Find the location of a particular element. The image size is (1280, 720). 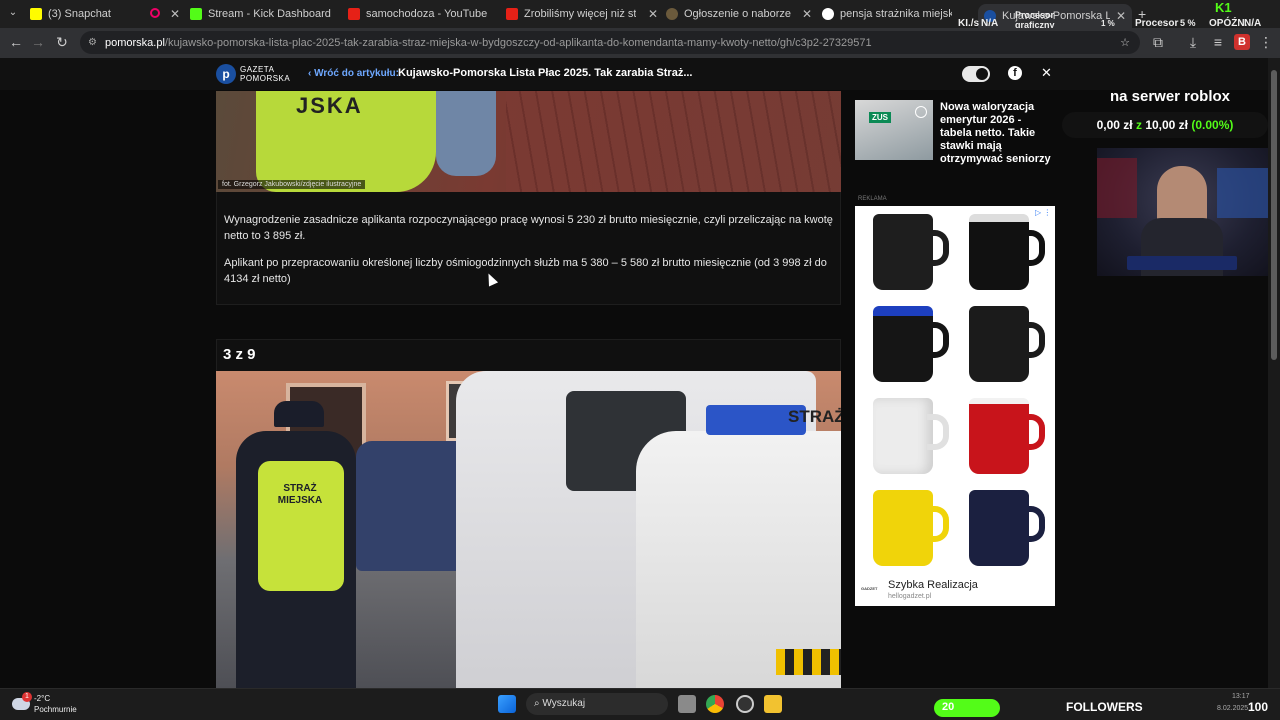

webcam-monitor-left is located at coordinates (1117, 188).